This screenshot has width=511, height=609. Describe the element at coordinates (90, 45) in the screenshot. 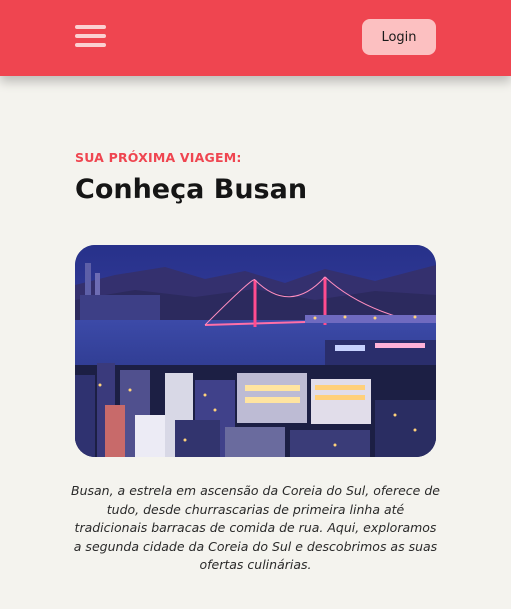

I see `menu-bar-bottom` at that location.